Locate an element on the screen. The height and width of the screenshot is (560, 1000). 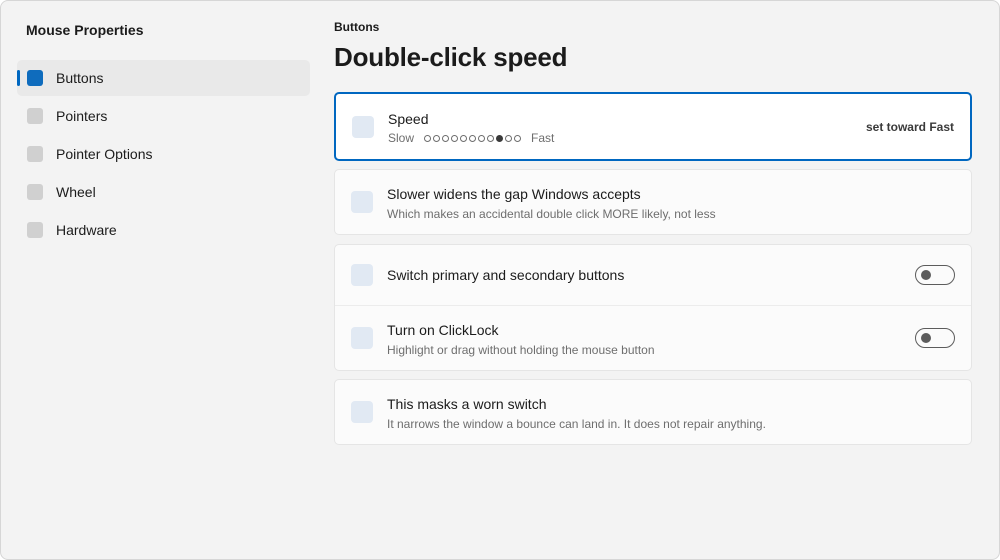
speed-steps is located at coordinates (473, 138).